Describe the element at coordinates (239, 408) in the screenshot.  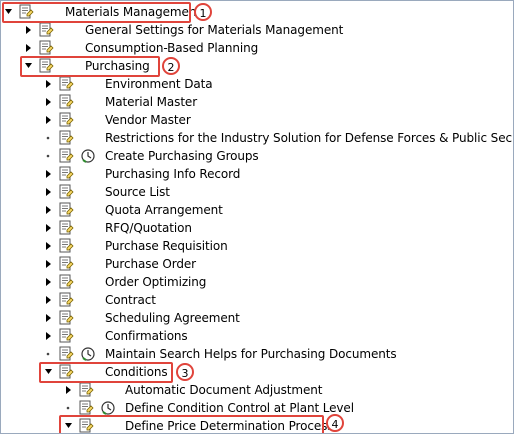
I see `tree-label: Define Condition Control at Plant Level` at that location.